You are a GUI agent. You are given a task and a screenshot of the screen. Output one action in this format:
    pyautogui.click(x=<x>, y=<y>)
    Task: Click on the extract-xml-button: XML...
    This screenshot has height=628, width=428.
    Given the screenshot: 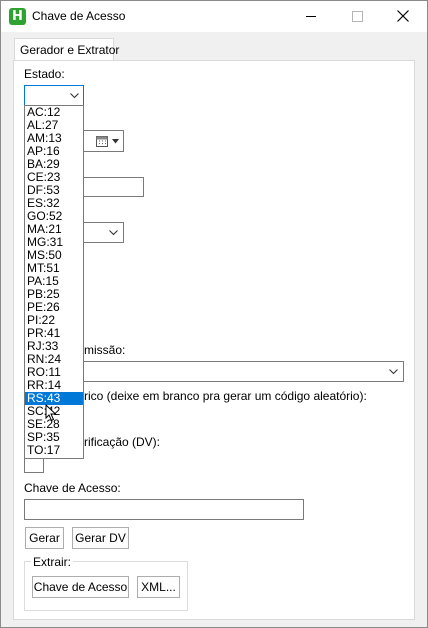 What is the action you would take?
    pyautogui.click(x=158, y=587)
    